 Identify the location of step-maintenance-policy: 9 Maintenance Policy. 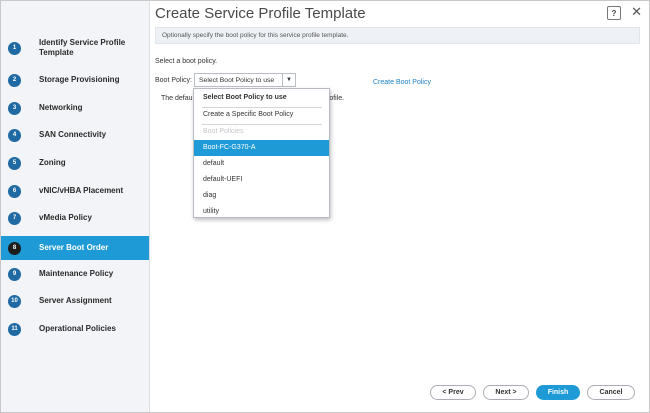
(75, 274).